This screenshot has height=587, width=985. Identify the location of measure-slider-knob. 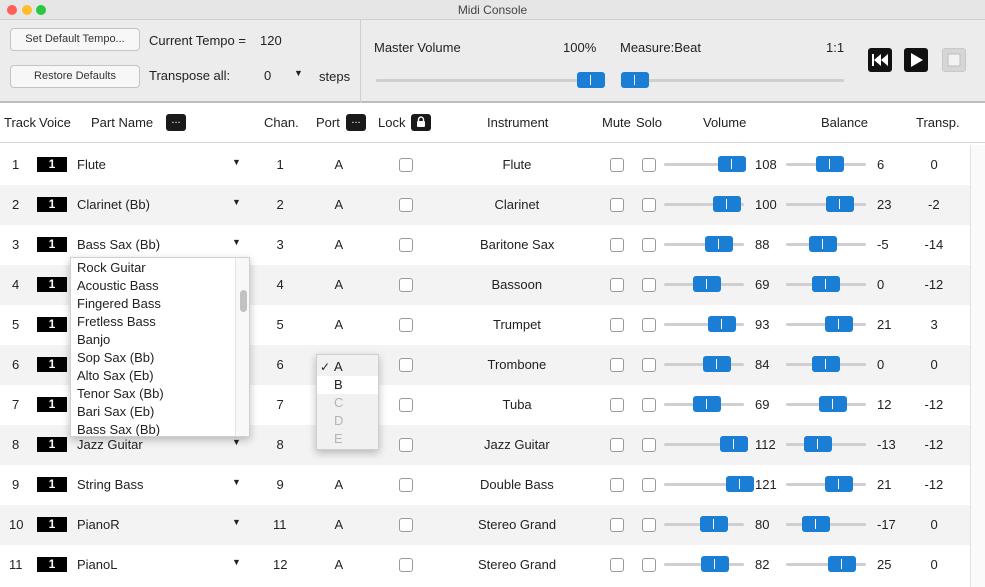
(635, 80).